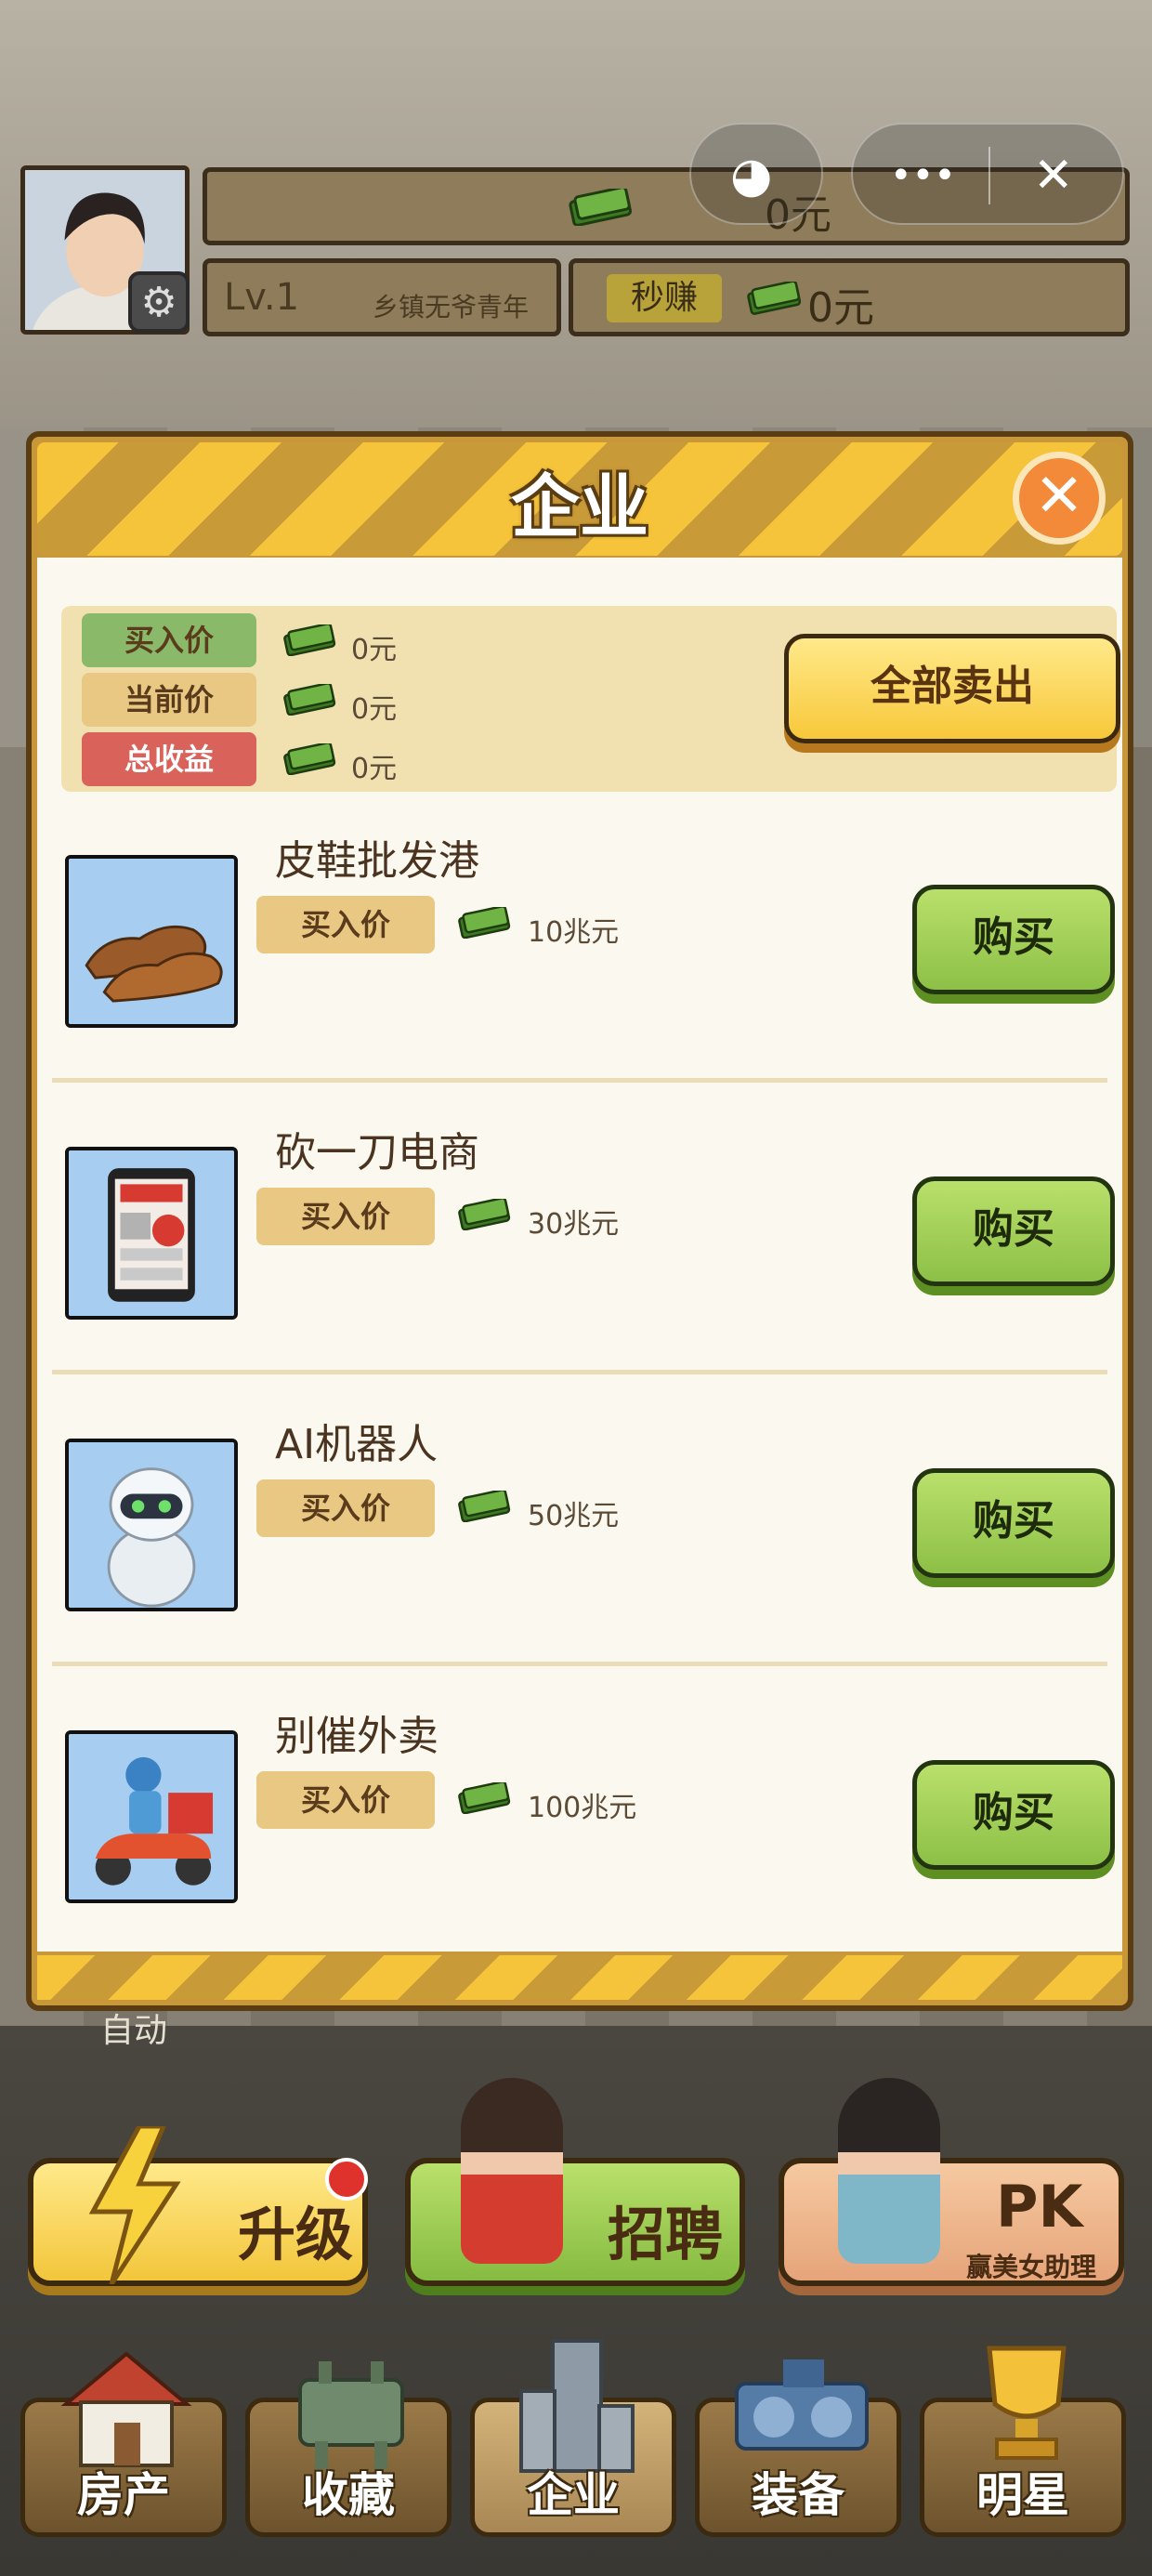 The height and width of the screenshot is (2576, 1152). I want to click on nav-label: 装备, so click(798, 2495).